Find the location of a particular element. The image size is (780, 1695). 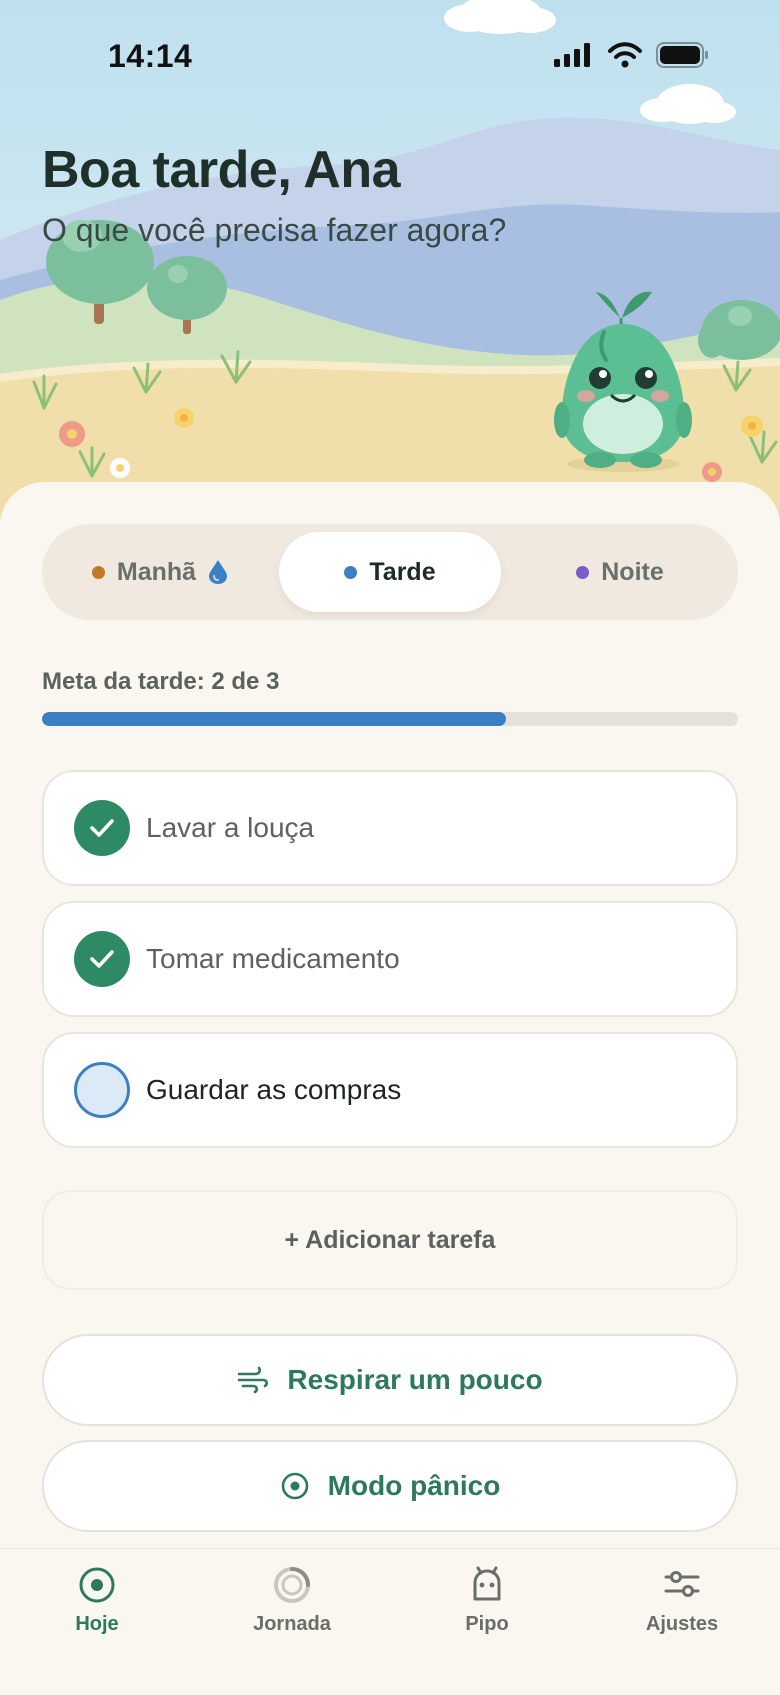

wifi-icon is located at coordinates (625, 55).